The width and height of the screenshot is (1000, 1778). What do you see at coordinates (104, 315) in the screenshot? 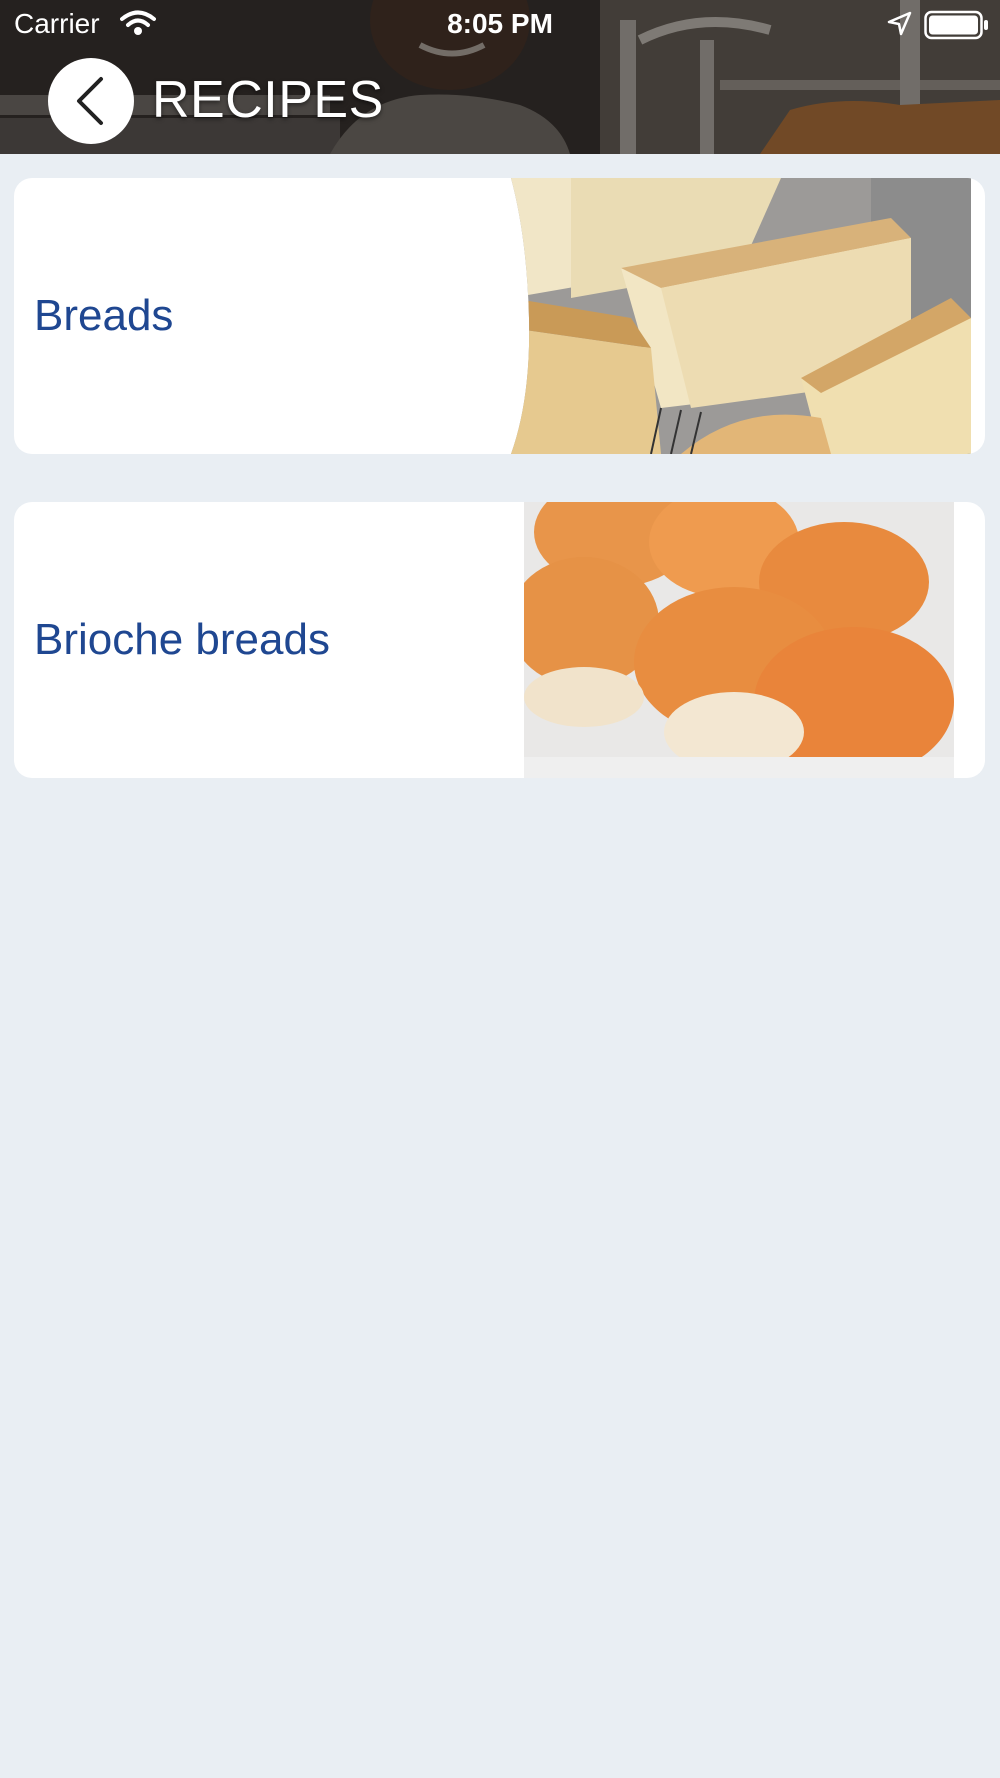
I see `recipe-card-label: Breads` at bounding box center [104, 315].